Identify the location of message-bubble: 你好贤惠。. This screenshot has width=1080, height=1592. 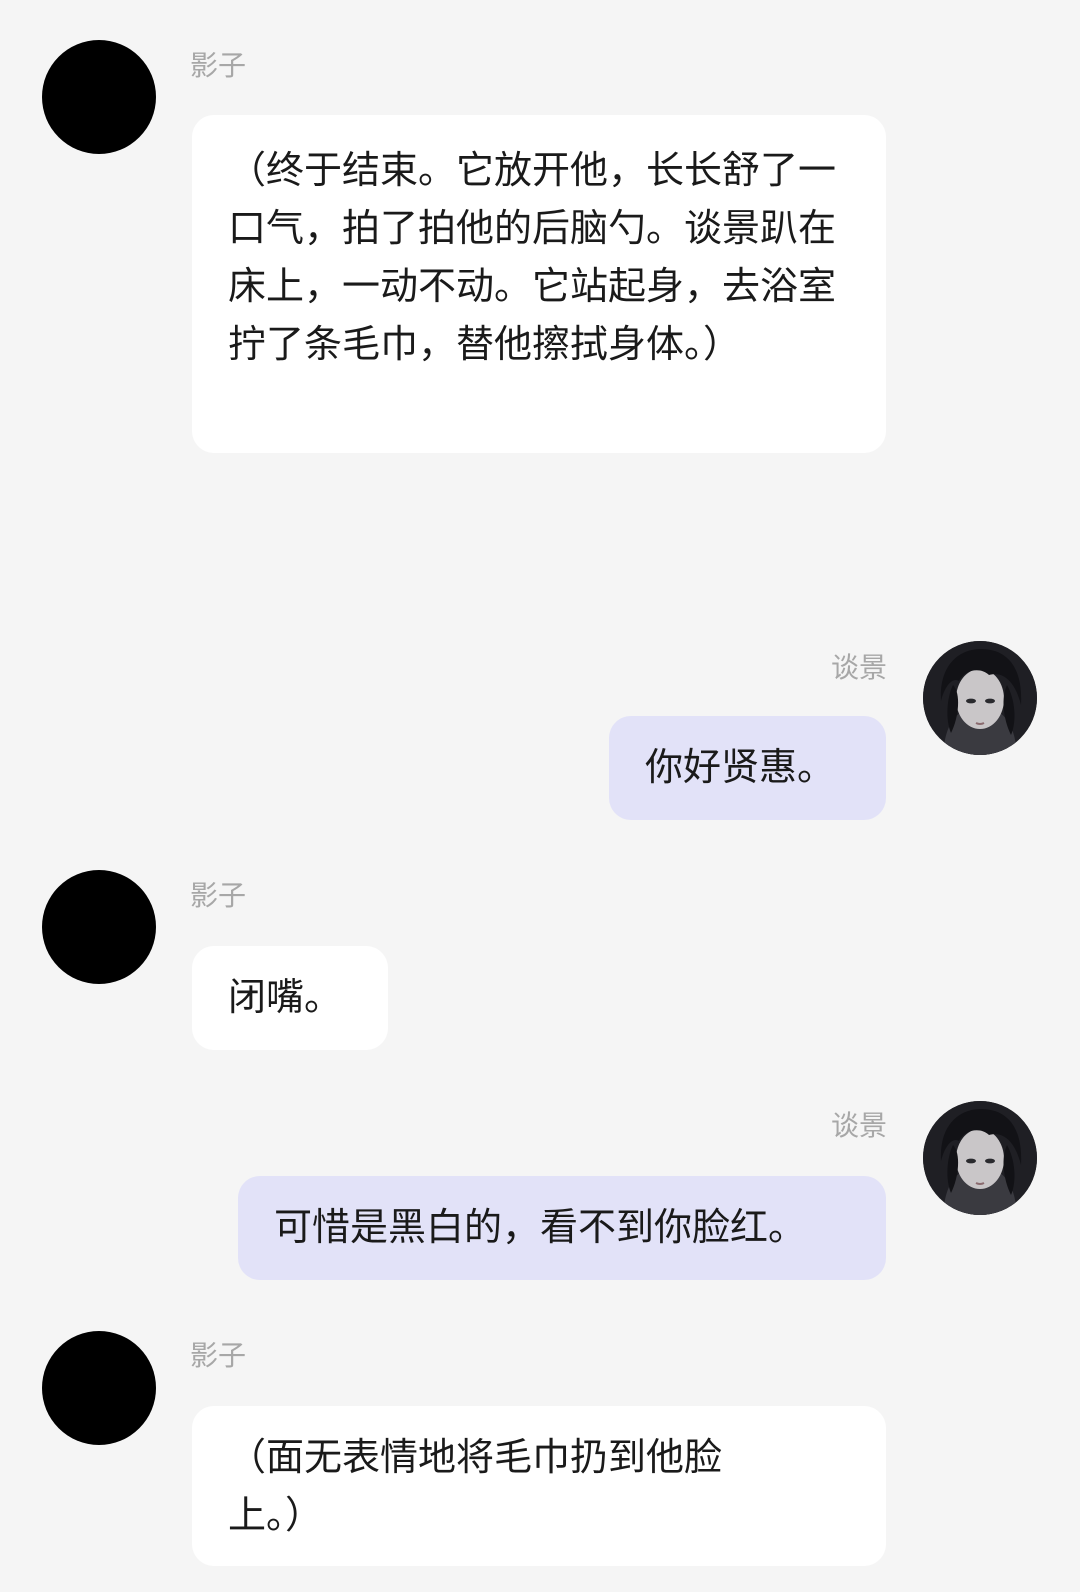
(747, 768).